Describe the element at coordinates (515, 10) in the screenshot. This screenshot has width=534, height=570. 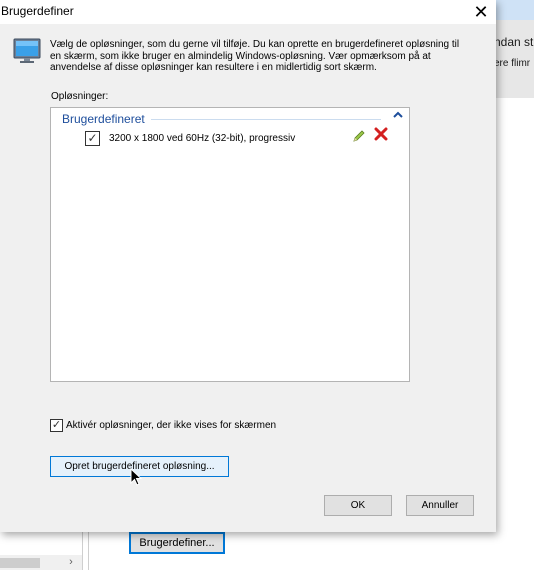
I see `background-accent` at that location.